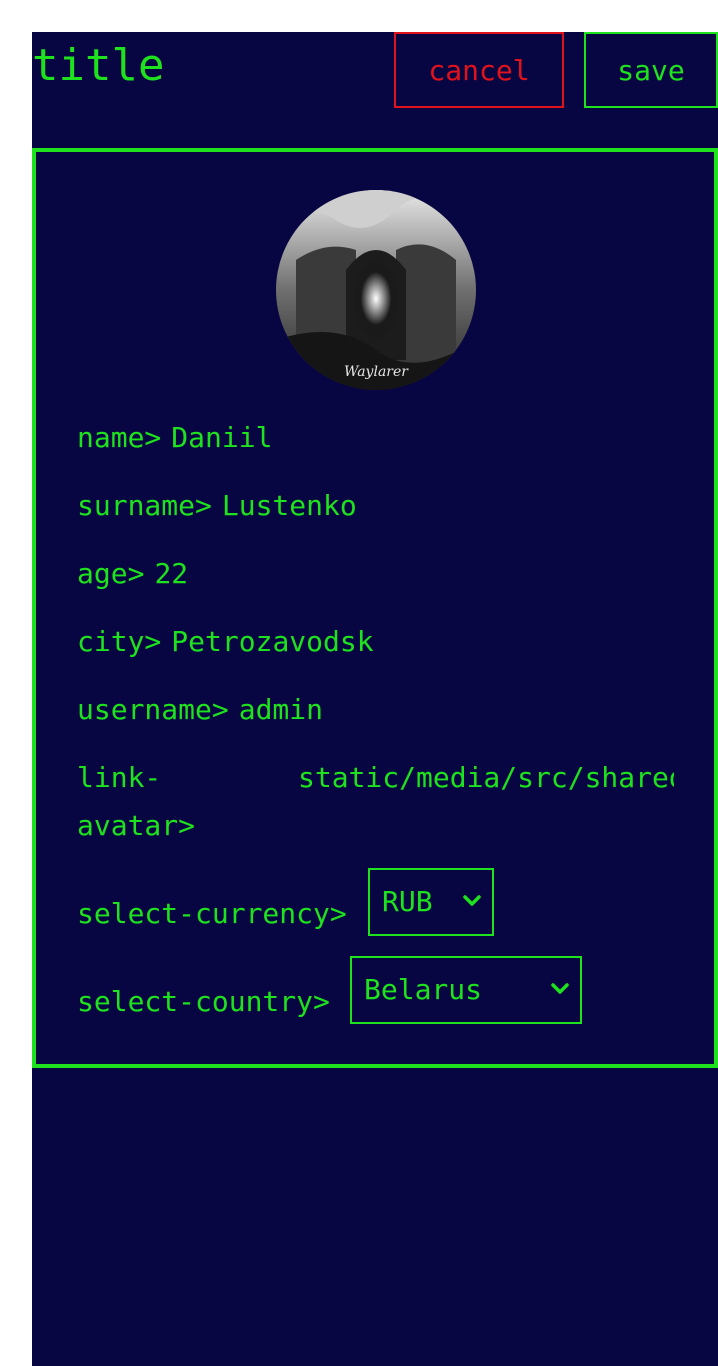 The height and width of the screenshot is (1366, 718). I want to click on field-name: name> Daniil, so click(174, 438).